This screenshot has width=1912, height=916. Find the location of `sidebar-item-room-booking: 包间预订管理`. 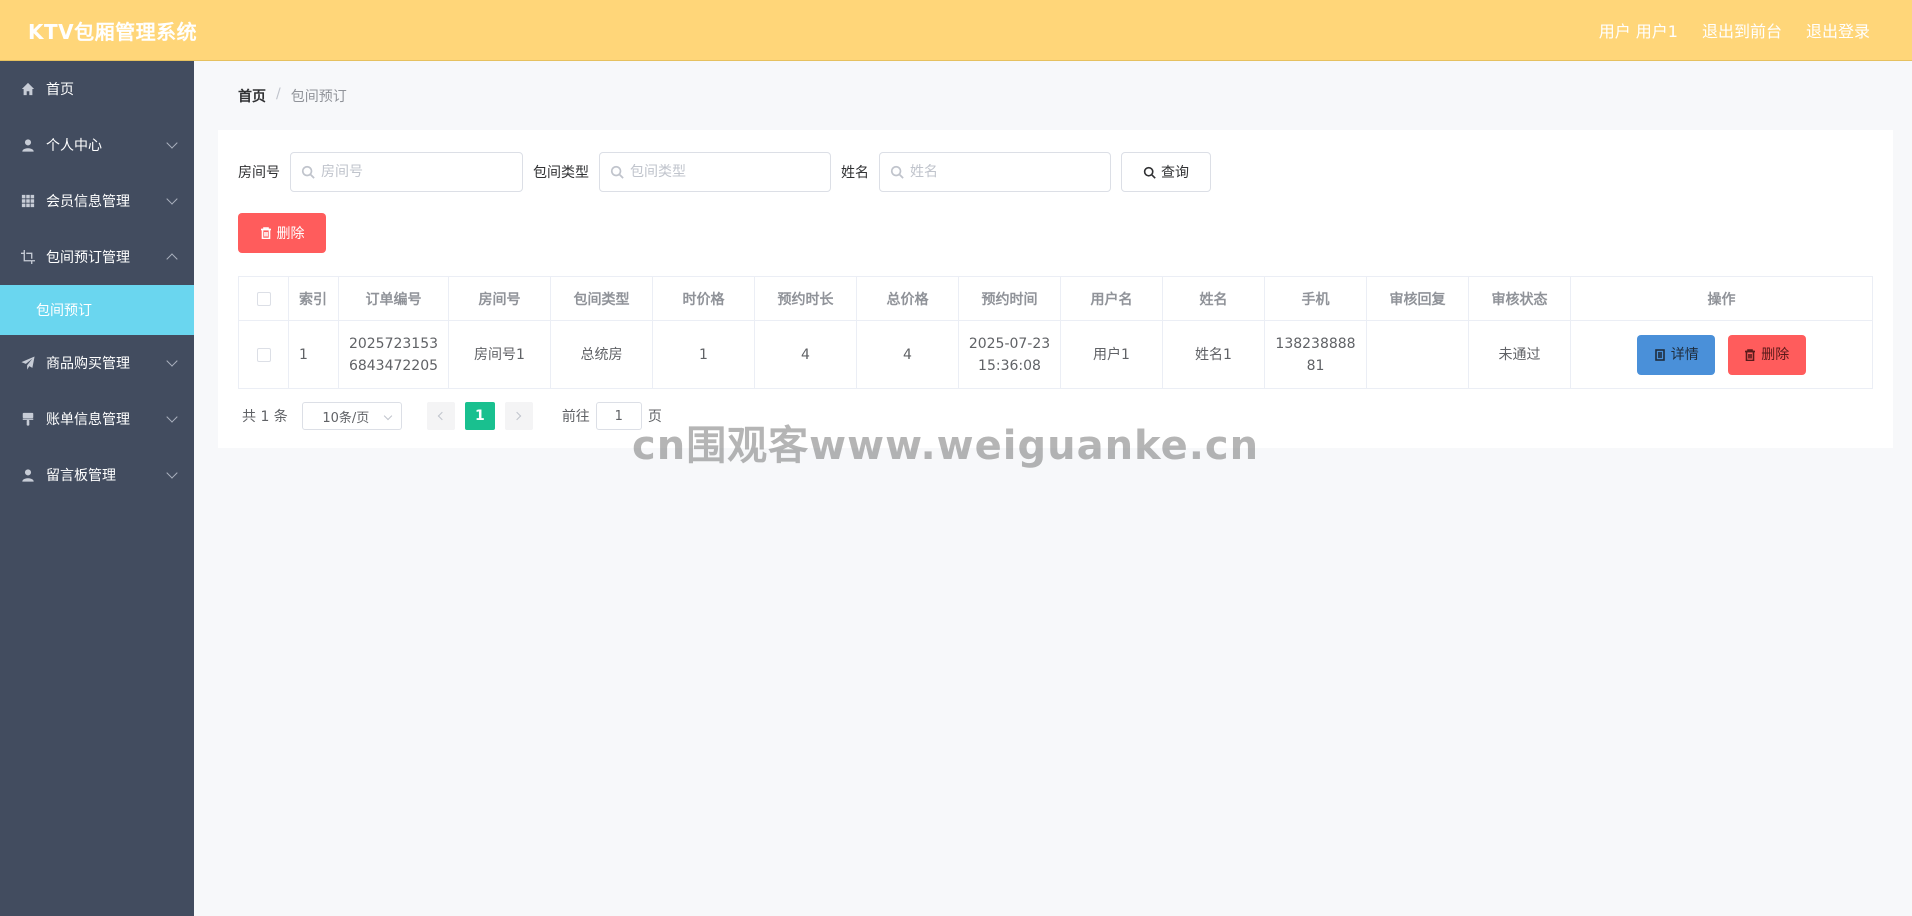

sidebar-item-room-booking: 包间预订管理 is located at coordinates (97, 257).